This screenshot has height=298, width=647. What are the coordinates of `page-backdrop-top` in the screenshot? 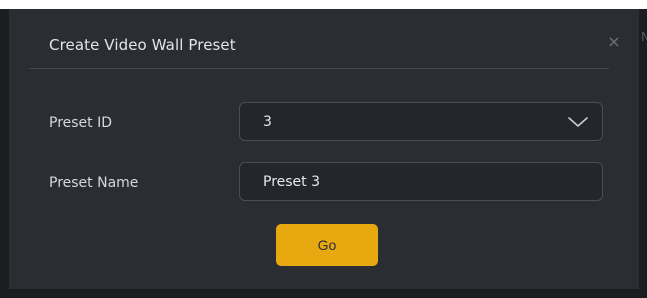 It's located at (323, 4).